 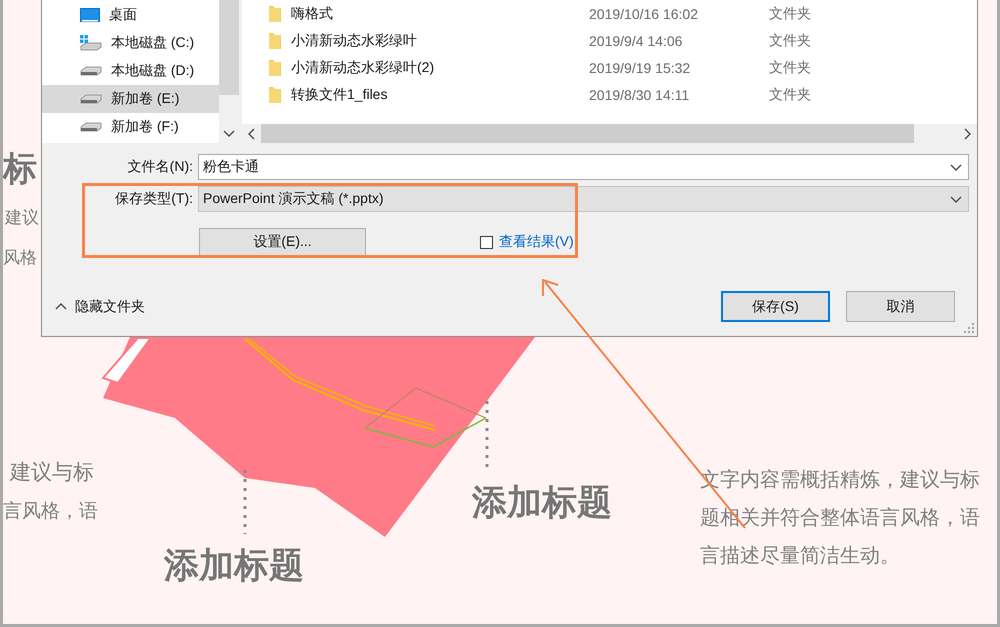 I want to click on file-name-field: 粉色卡通, so click(x=583, y=167).